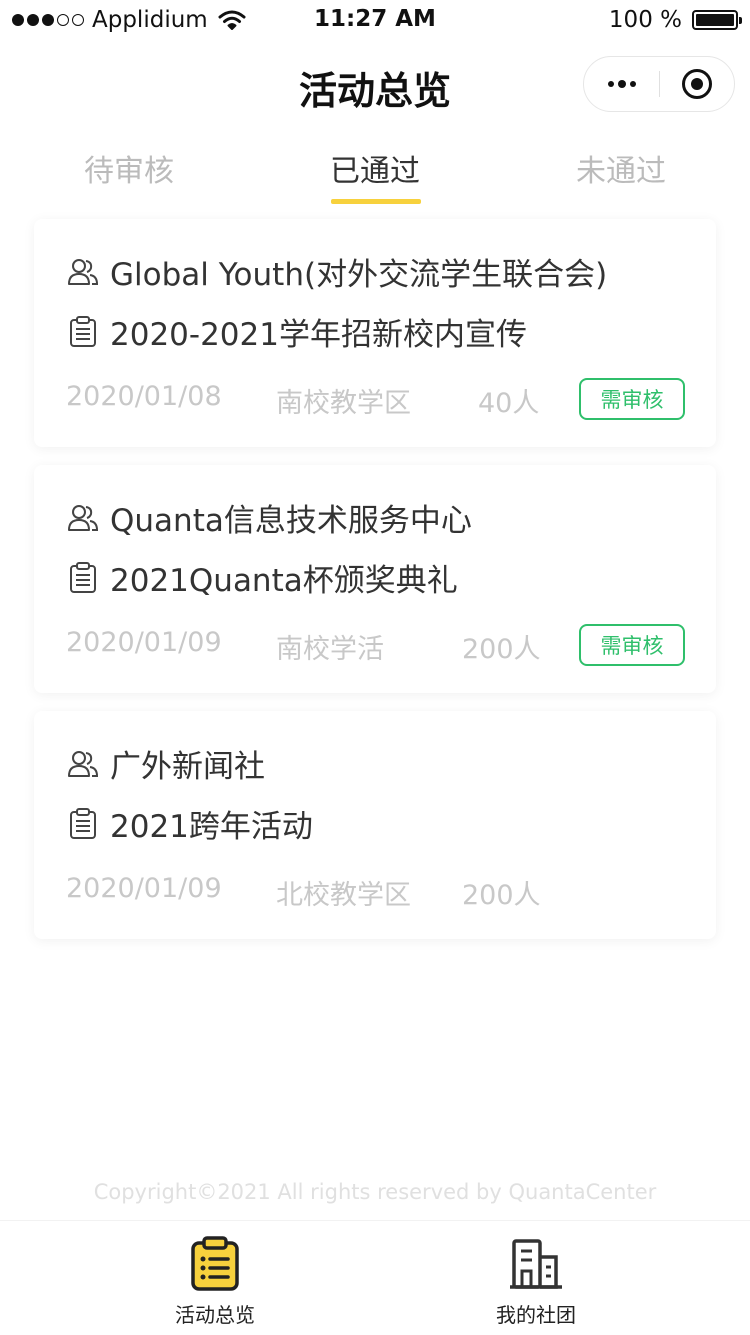  What do you see at coordinates (376, 201) in the screenshot?
I see `active-tab-indicator` at bounding box center [376, 201].